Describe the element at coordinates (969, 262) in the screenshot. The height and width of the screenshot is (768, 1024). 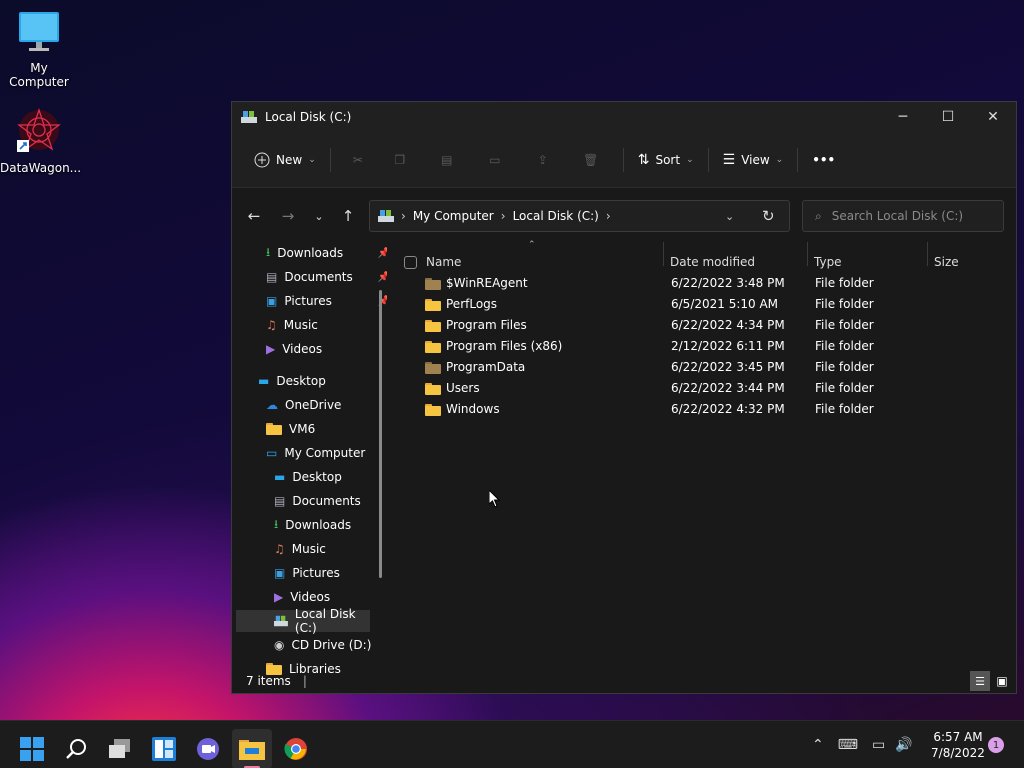
I see `column-header-size: Size` at that location.